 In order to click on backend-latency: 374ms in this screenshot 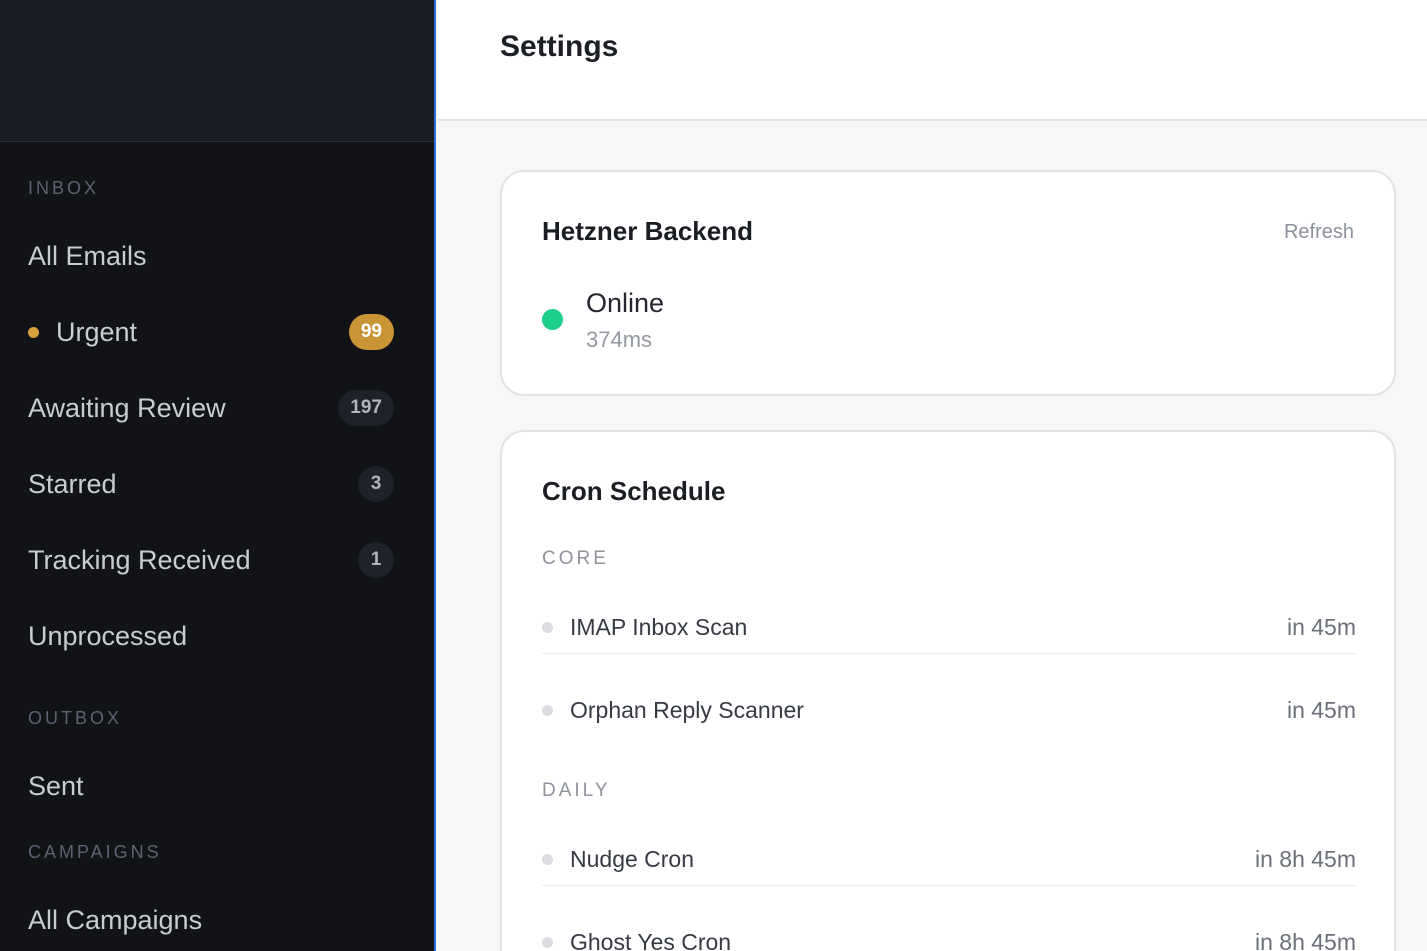, I will do `click(619, 339)`.